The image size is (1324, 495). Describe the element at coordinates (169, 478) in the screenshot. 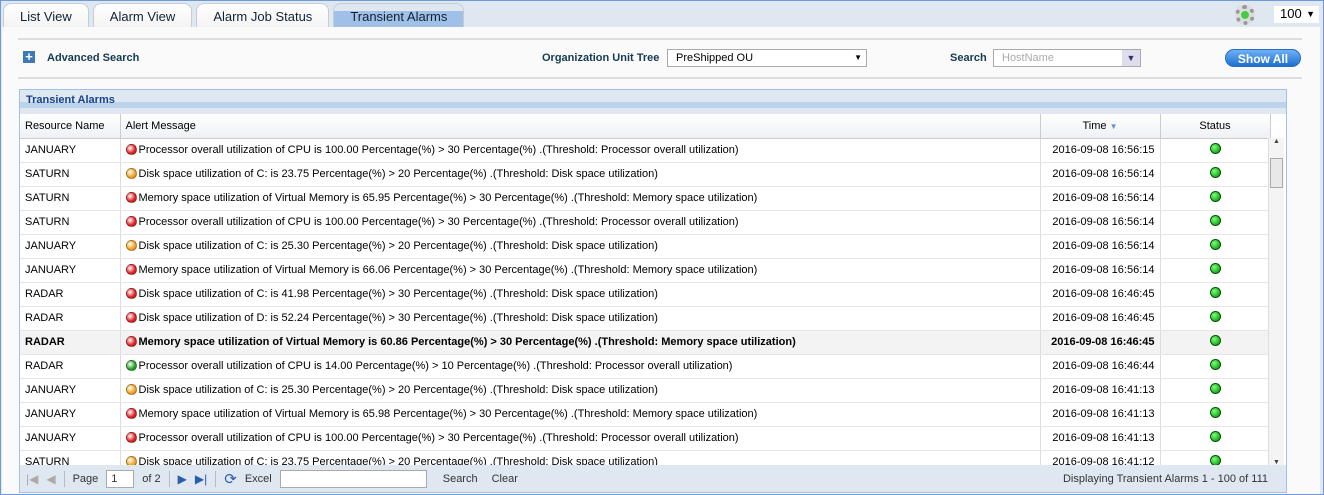

I see `separator` at that location.